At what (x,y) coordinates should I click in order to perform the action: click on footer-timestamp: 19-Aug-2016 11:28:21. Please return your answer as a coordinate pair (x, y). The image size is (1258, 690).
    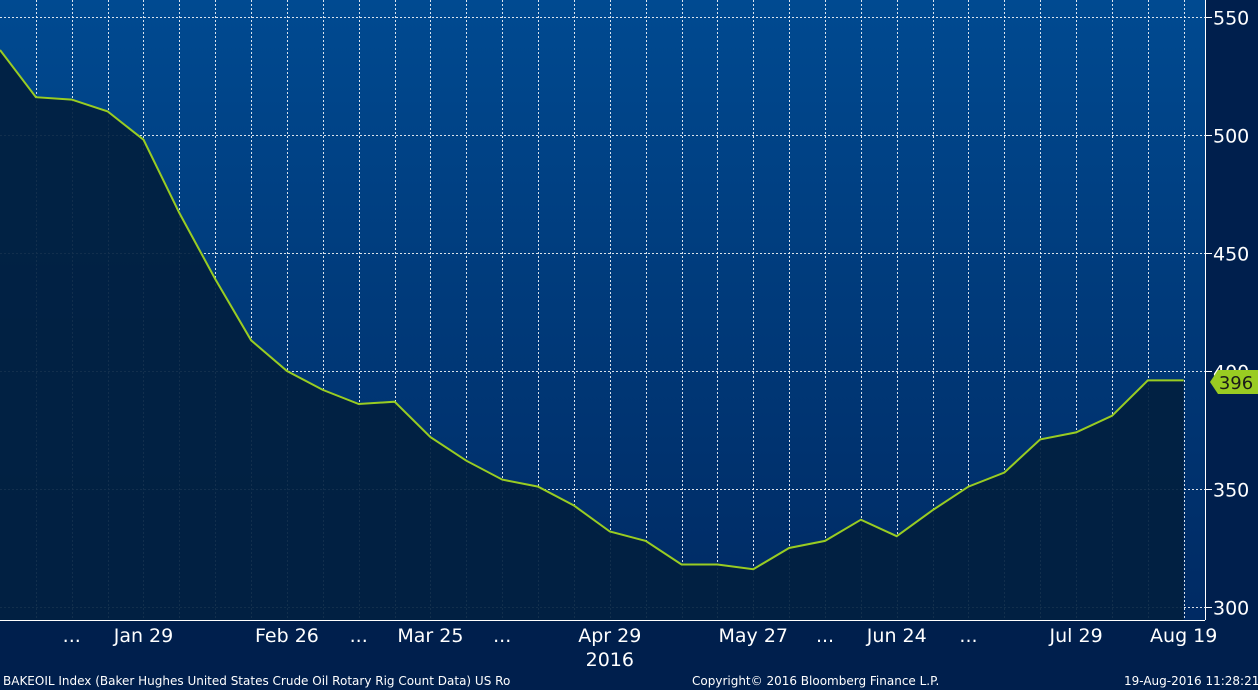
    Looking at the image, I should click on (1191, 681).